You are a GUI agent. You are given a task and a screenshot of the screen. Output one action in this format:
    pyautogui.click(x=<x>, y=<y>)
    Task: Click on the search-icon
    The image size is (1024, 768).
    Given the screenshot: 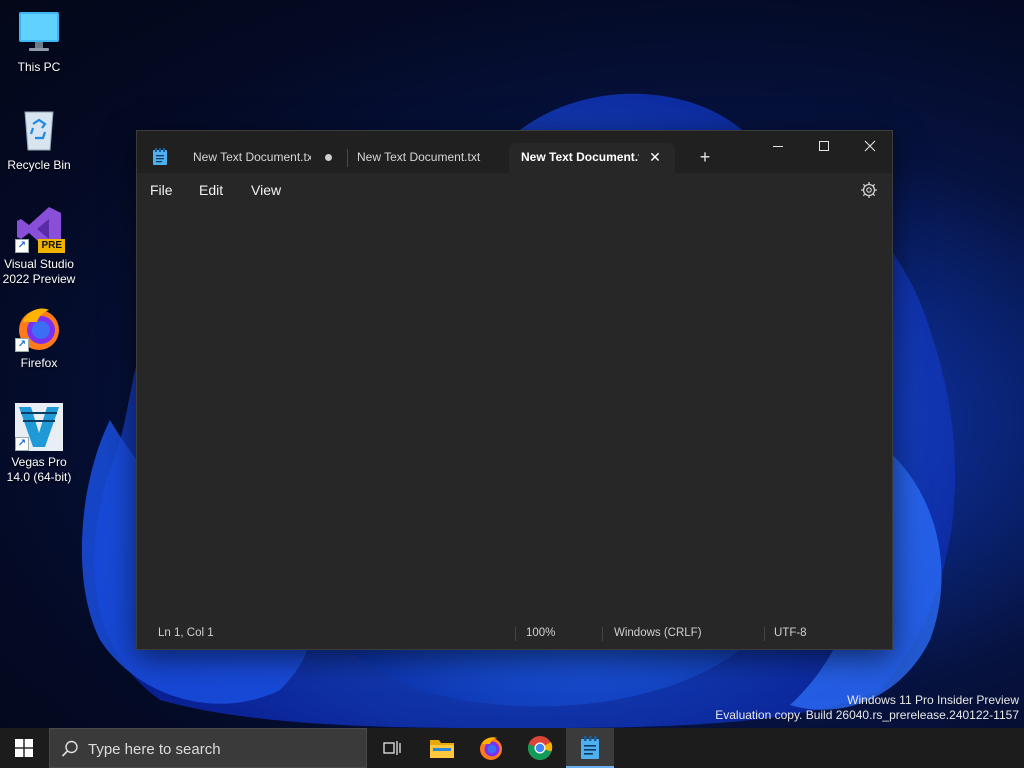 What is the action you would take?
    pyautogui.click(x=69, y=748)
    